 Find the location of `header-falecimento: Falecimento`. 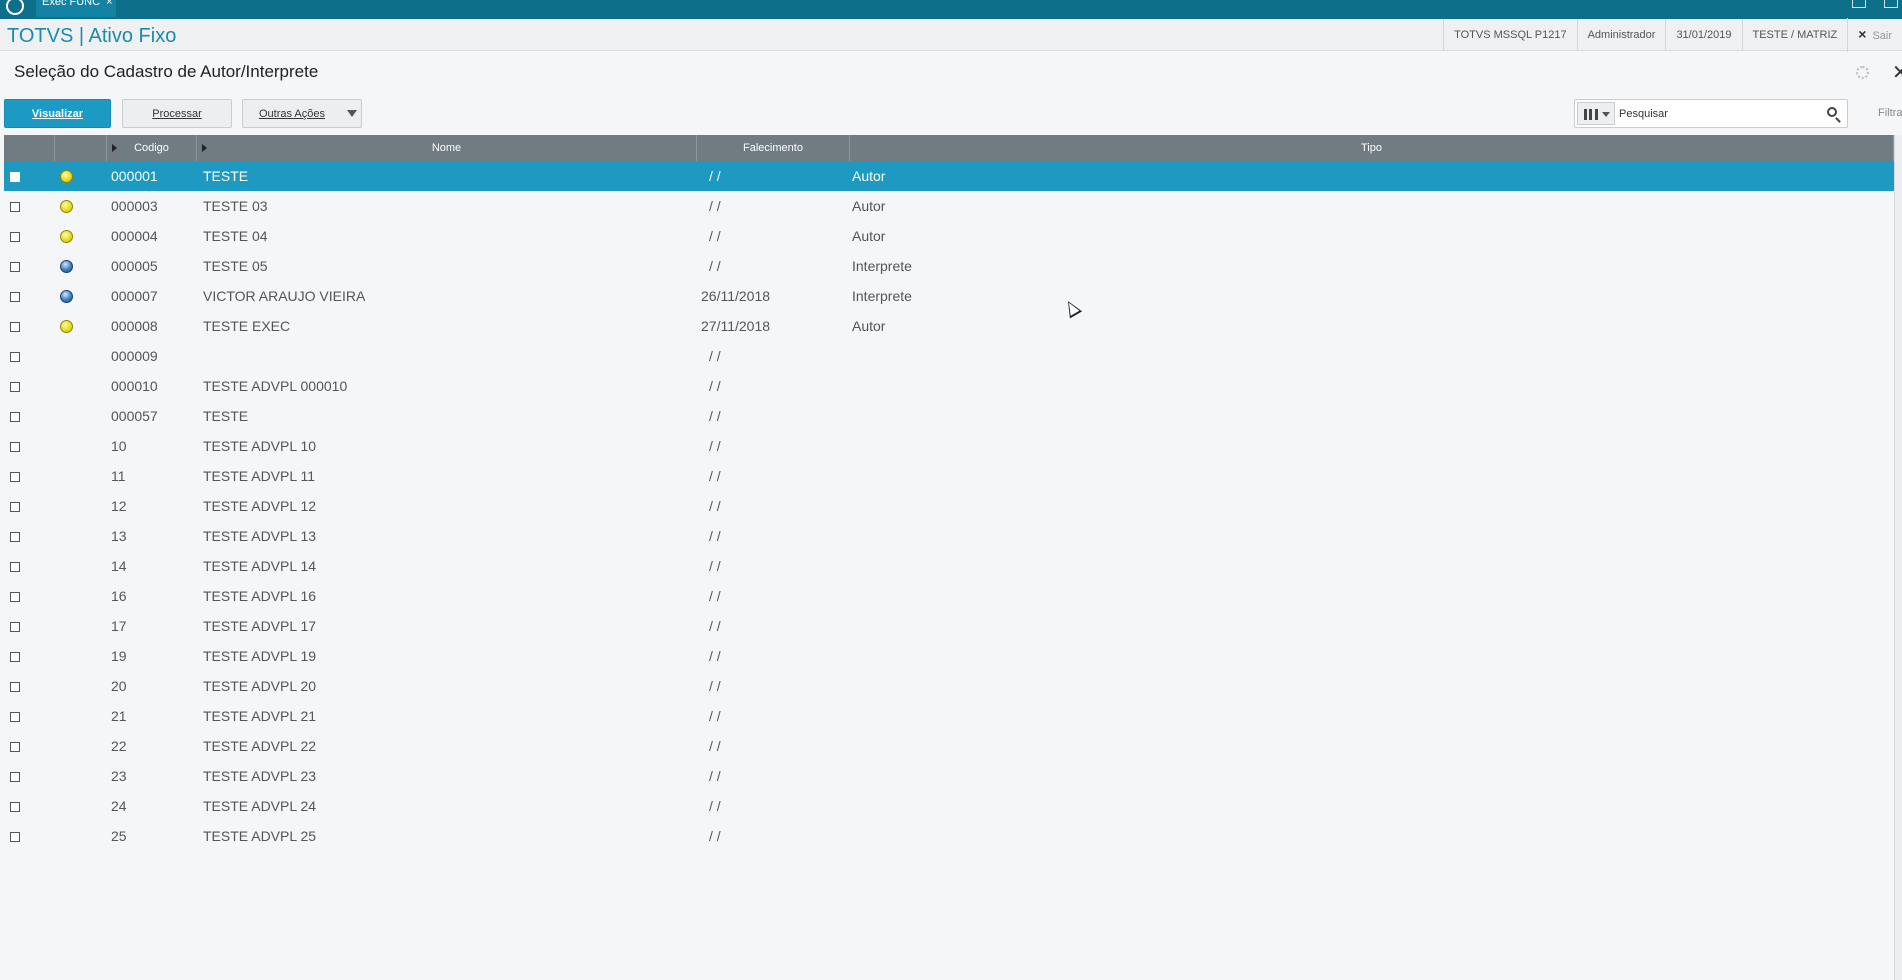

header-falecimento: Falecimento is located at coordinates (773, 148).